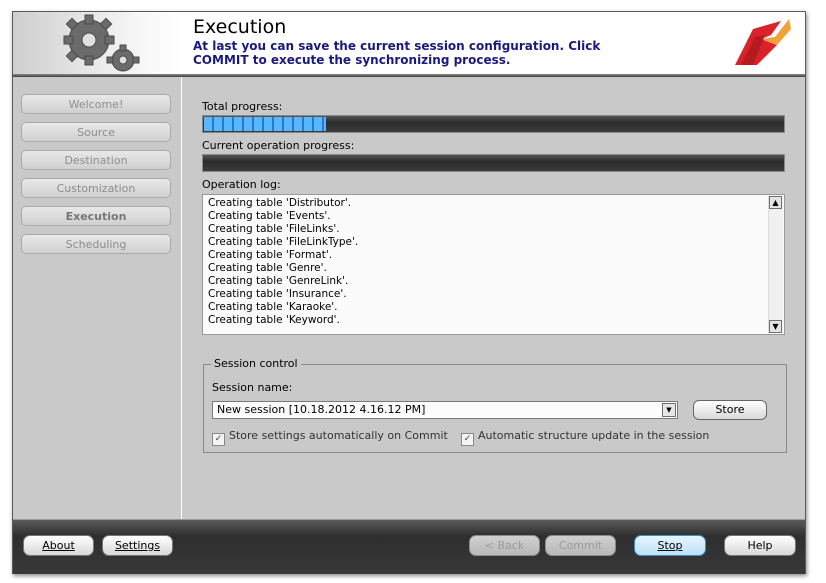 This screenshot has height=583, width=826. I want to click on sidebar-item-execution: Execution, so click(96, 216).